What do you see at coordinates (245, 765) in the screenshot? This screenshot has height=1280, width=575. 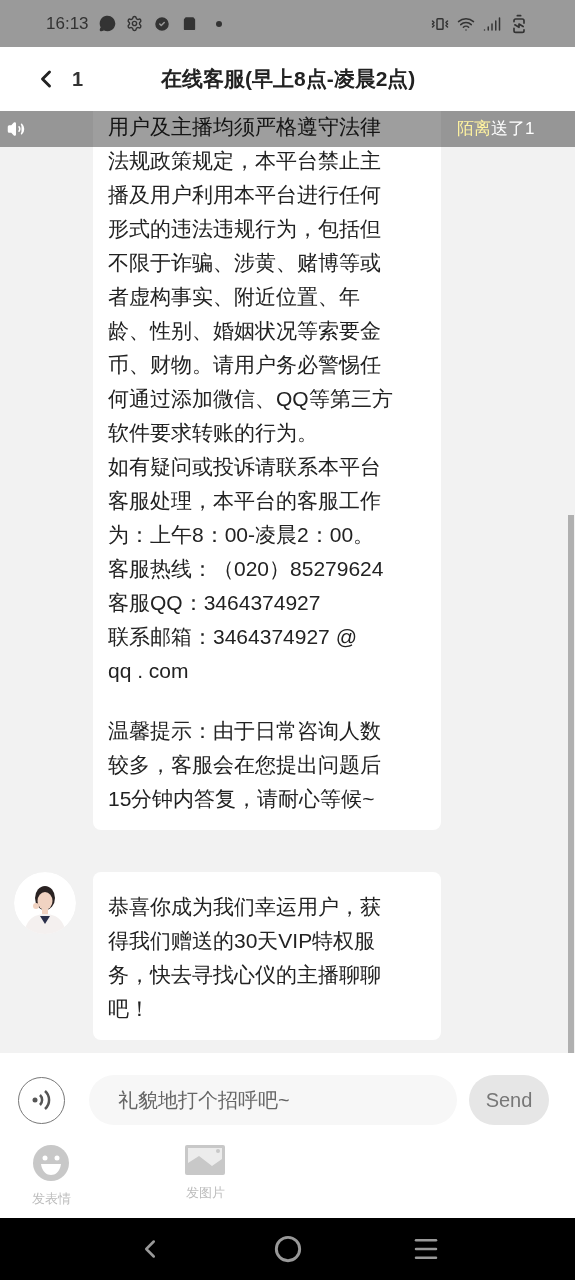 I see `message-text: 温馨提示：由于日常咨询人数 较多，客服会在您提出问题后 15分钟内答复，请耐心等候~` at bounding box center [245, 765].